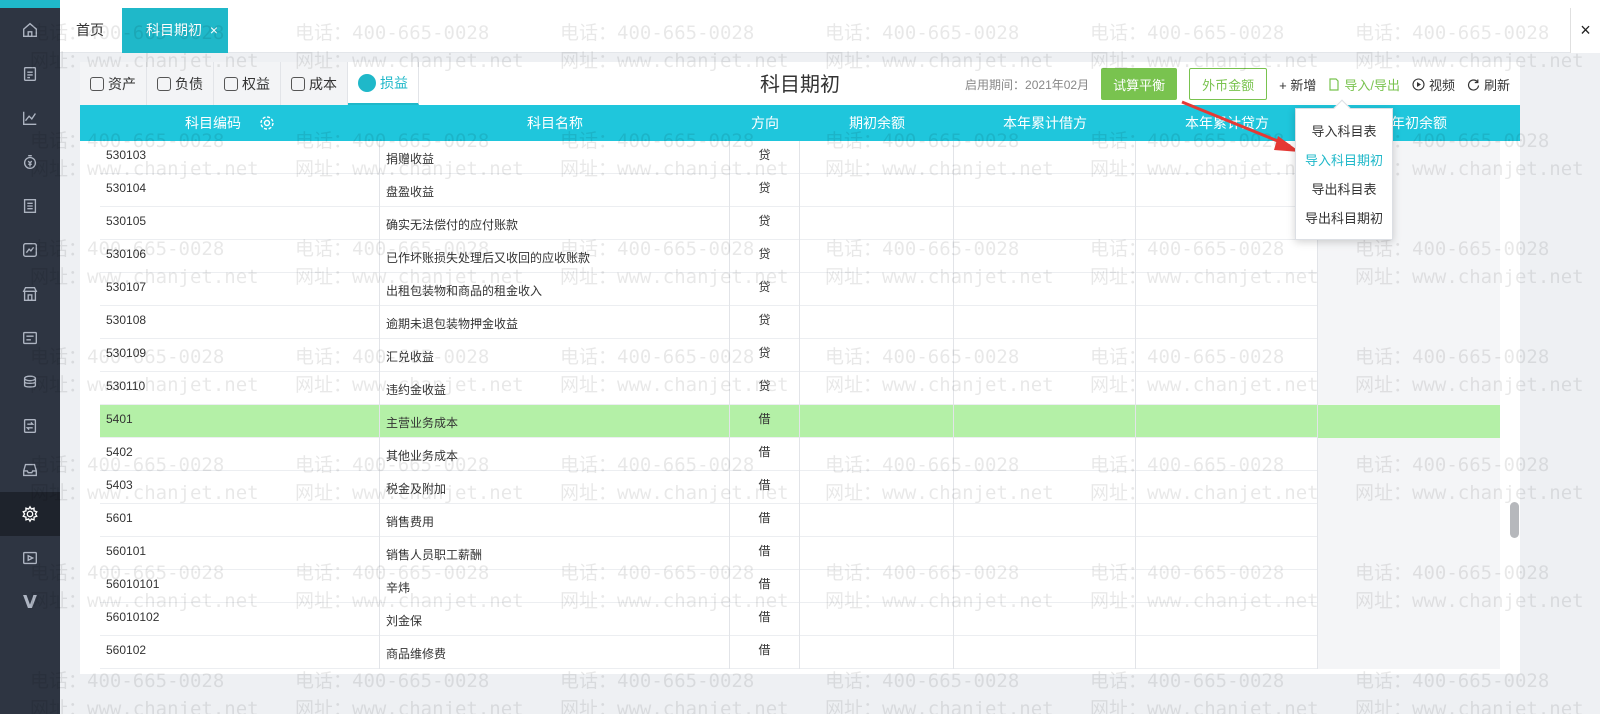  What do you see at coordinates (30, 206) in the screenshot?
I see `ledger-icon` at bounding box center [30, 206].